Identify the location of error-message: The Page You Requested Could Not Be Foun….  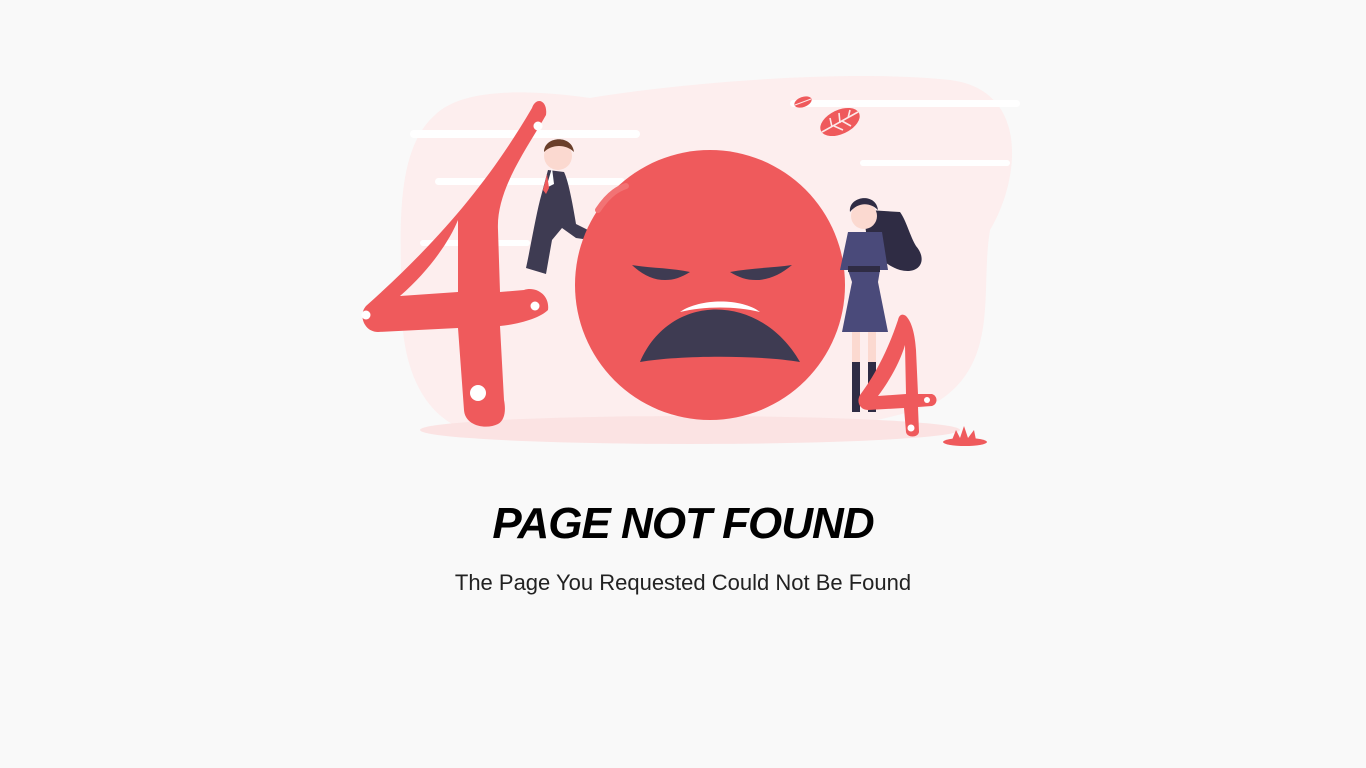
(683, 582).